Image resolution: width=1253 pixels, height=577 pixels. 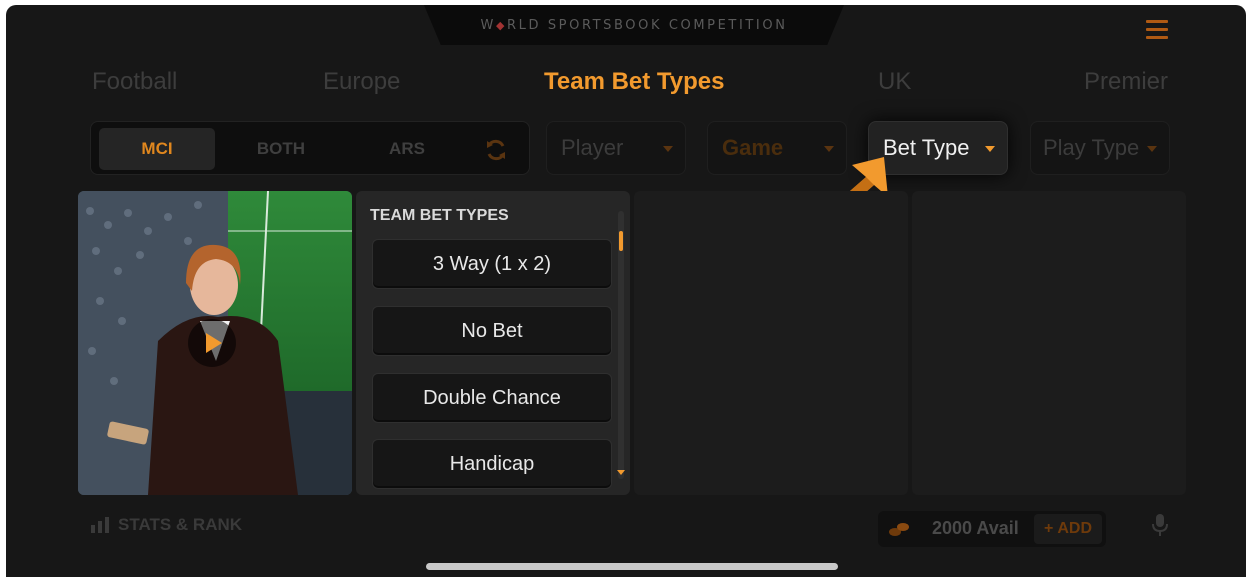 What do you see at coordinates (134, 82) in the screenshot?
I see `tab-football: Football` at bounding box center [134, 82].